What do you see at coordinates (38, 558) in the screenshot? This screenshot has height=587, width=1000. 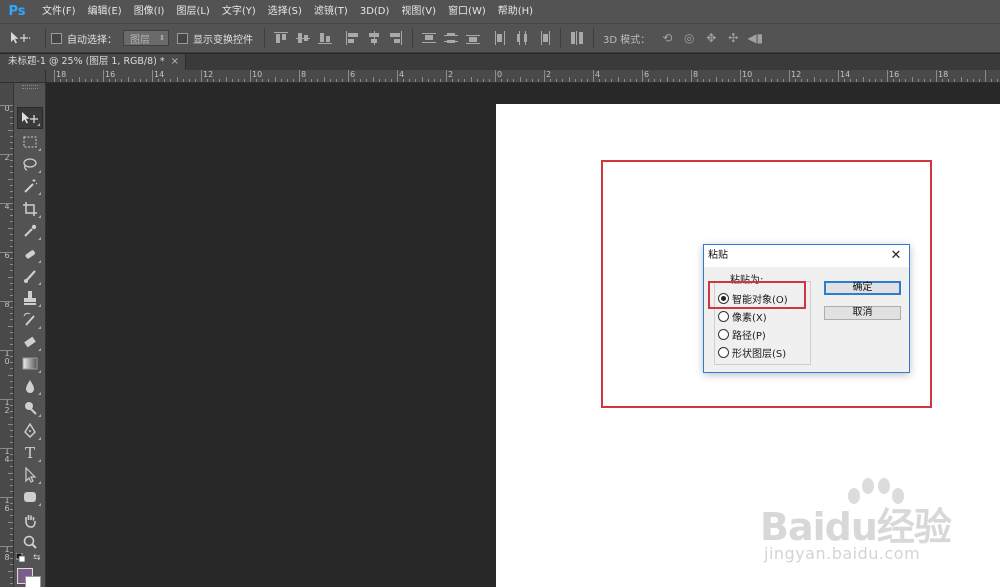 I see `swap-colors-icon: ⇆` at bounding box center [38, 558].